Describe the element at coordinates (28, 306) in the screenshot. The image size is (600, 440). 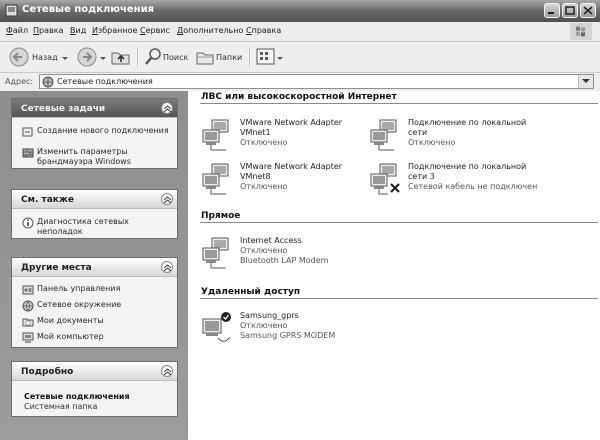
I see `network-places-icon` at that location.